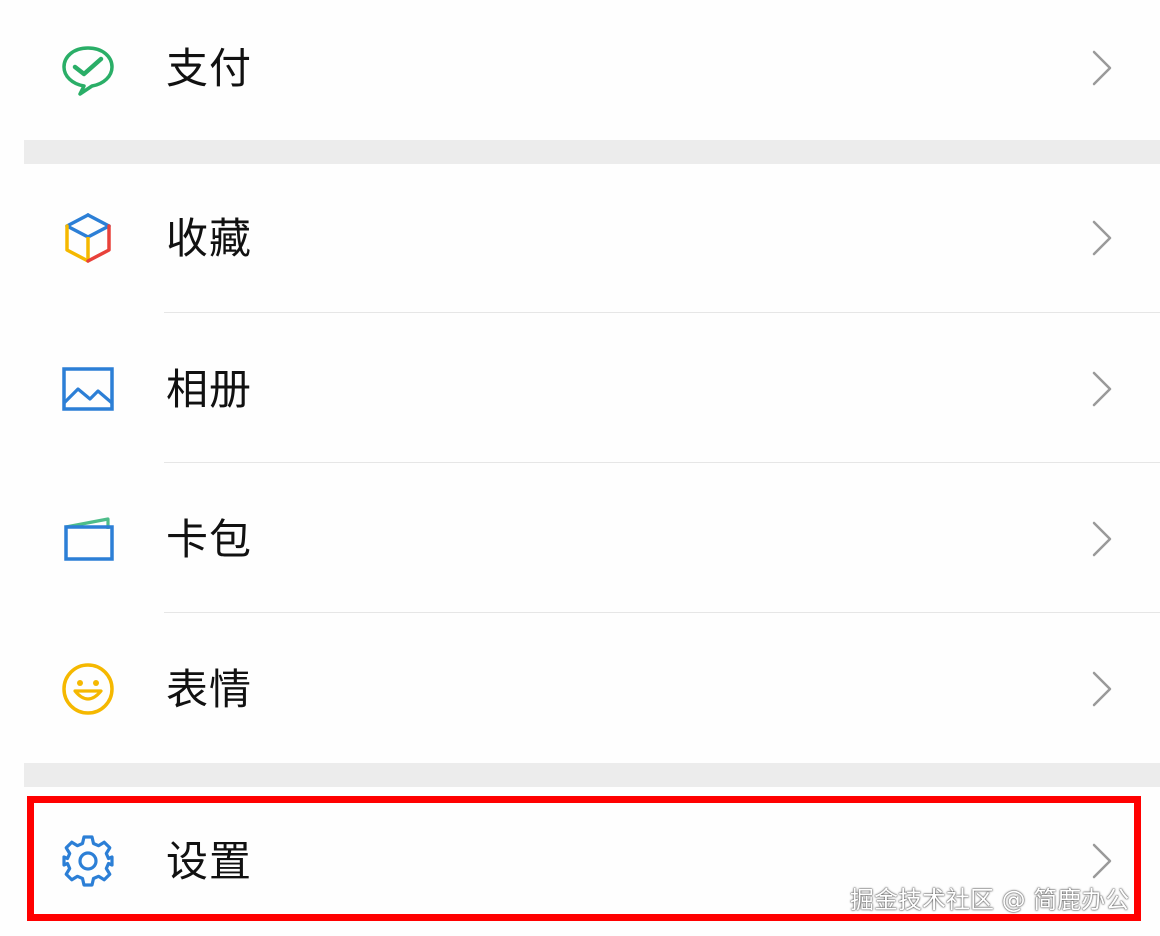 Image resolution: width=1160 pixels, height=936 pixels. I want to click on menu-item-label: 设置, so click(209, 861).